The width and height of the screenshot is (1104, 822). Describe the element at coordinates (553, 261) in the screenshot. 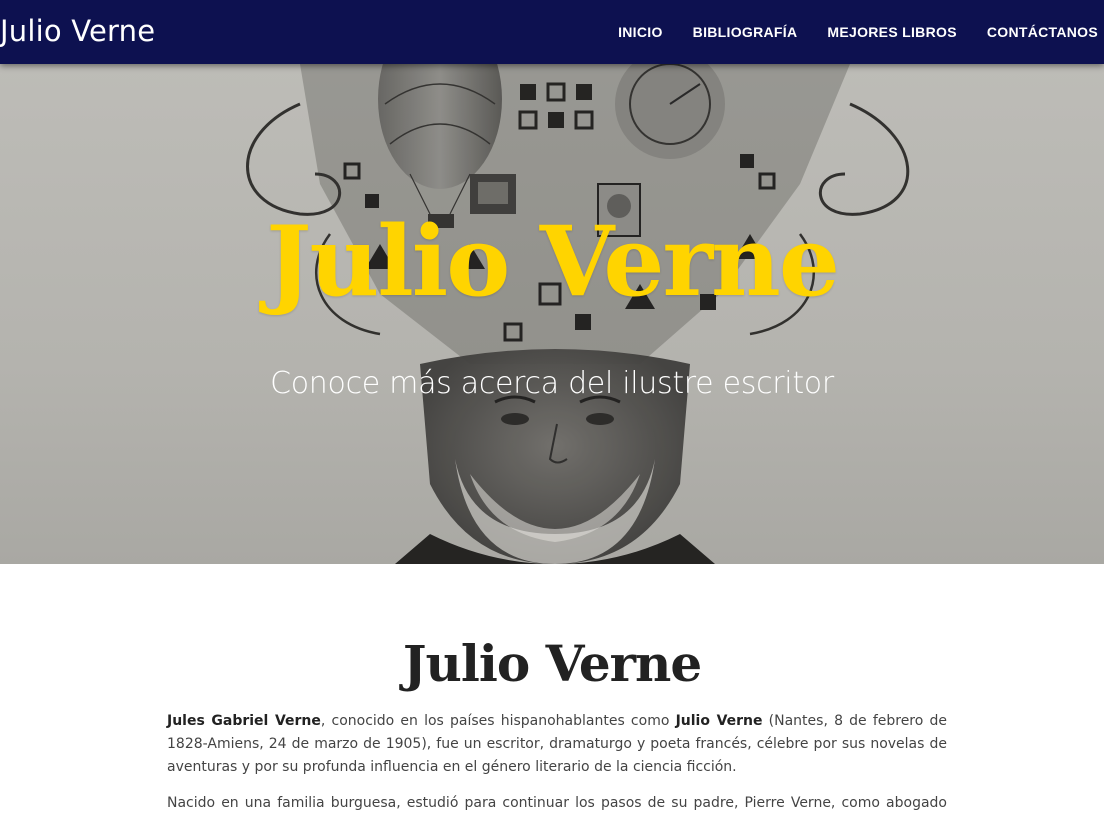

I see `hero-title: Julio Verne` at that location.